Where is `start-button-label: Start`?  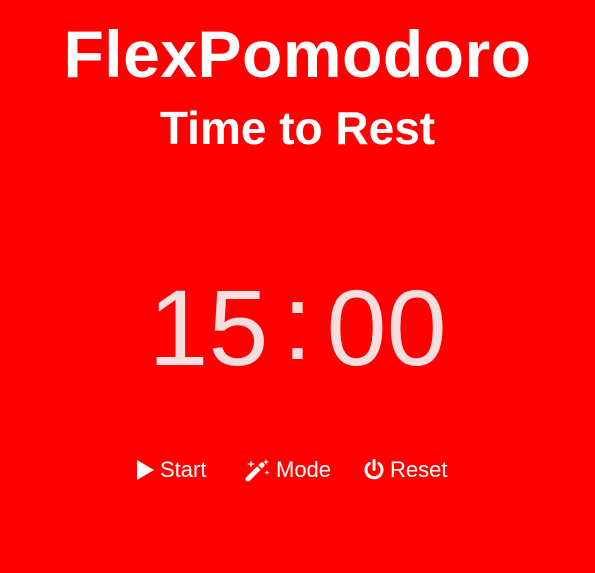 start-button-label: Start is located at coordinates (183, 469).